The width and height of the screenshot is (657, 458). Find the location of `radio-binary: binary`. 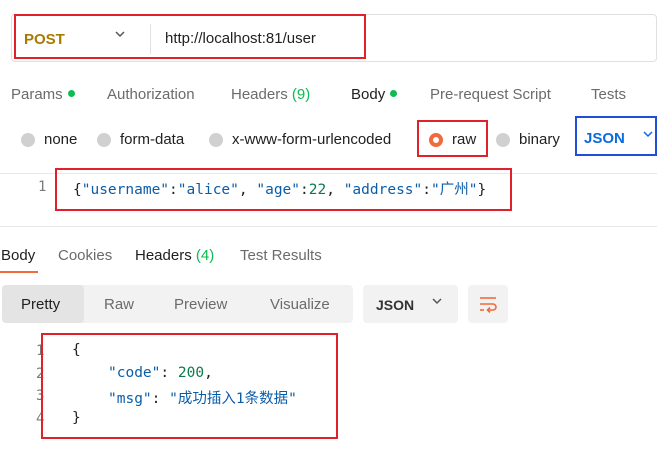

radio-binary: binary is located at coordinates (528, 139).